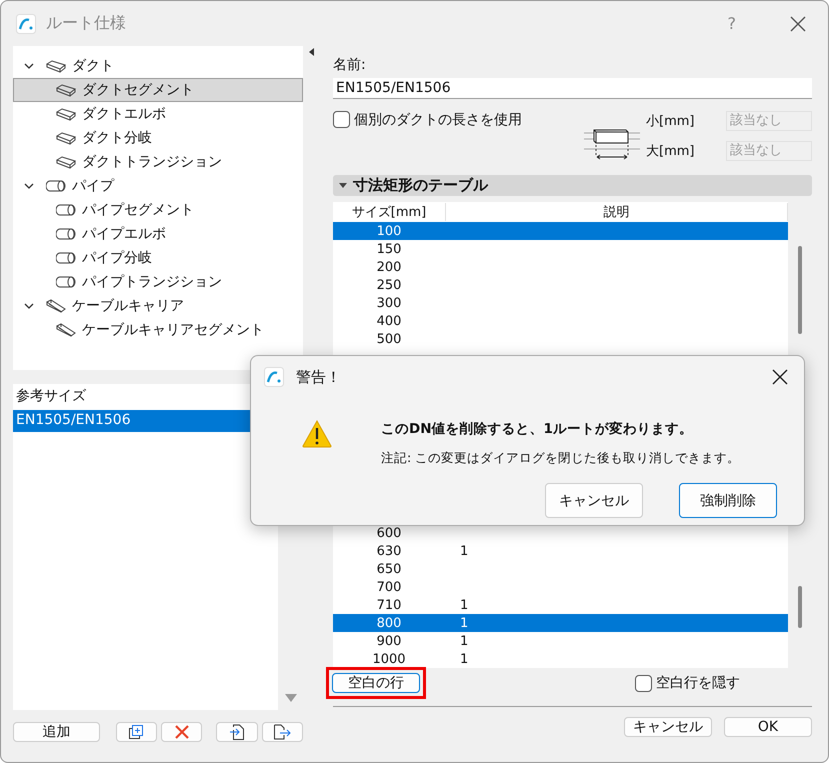  Describe the element at coordinates (572, 185) in the screenshot. I see `section-header: 寸法矩形のテーブル` at that location.